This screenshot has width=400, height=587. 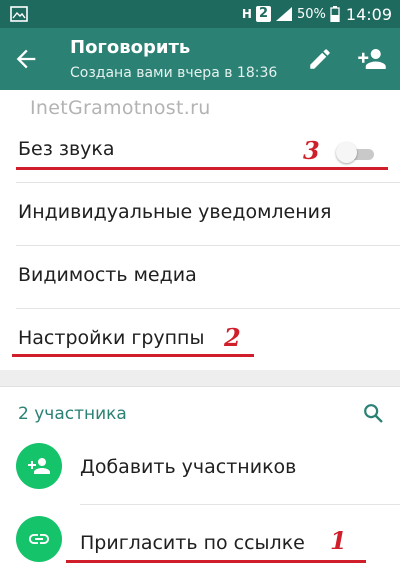 What do you see at coordinates (192, 543) in the screenshot?
I see `invite-link-label: Пригласить по ссылке` at bounding box center [192, 543].